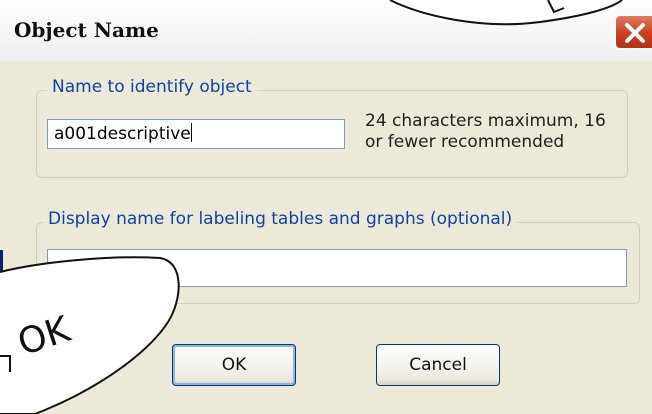  Describe the element at coordinates (196, 134) in the screenshot. I see `object-name-input: a001descriptive` at that location.